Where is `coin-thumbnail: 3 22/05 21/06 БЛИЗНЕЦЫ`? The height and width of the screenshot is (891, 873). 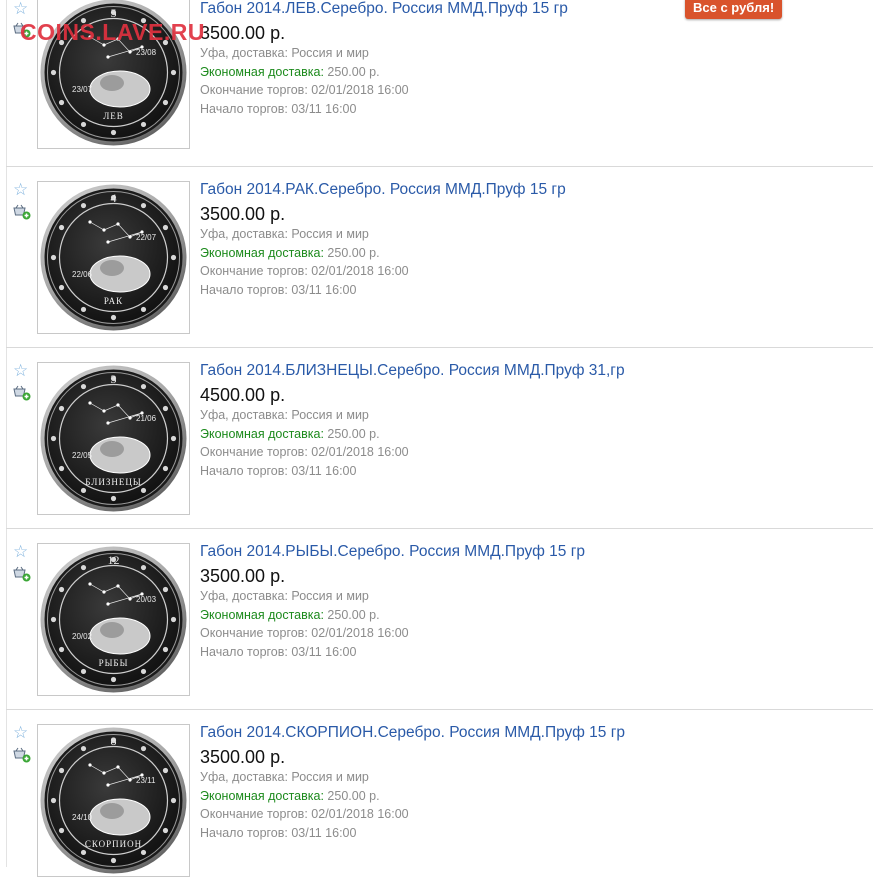
coin-thumbnail: 3 22/05 21/06 БЛИЗНЕЦЫ is located at coordinates (113, 438).